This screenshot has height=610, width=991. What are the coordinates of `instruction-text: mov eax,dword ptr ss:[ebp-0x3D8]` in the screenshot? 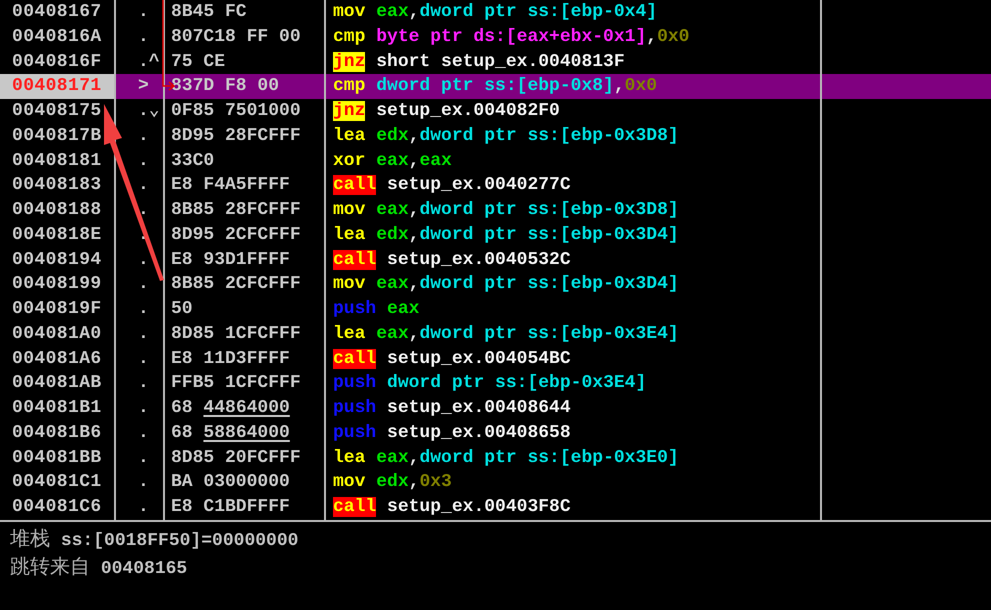 It's located at (506, 210).